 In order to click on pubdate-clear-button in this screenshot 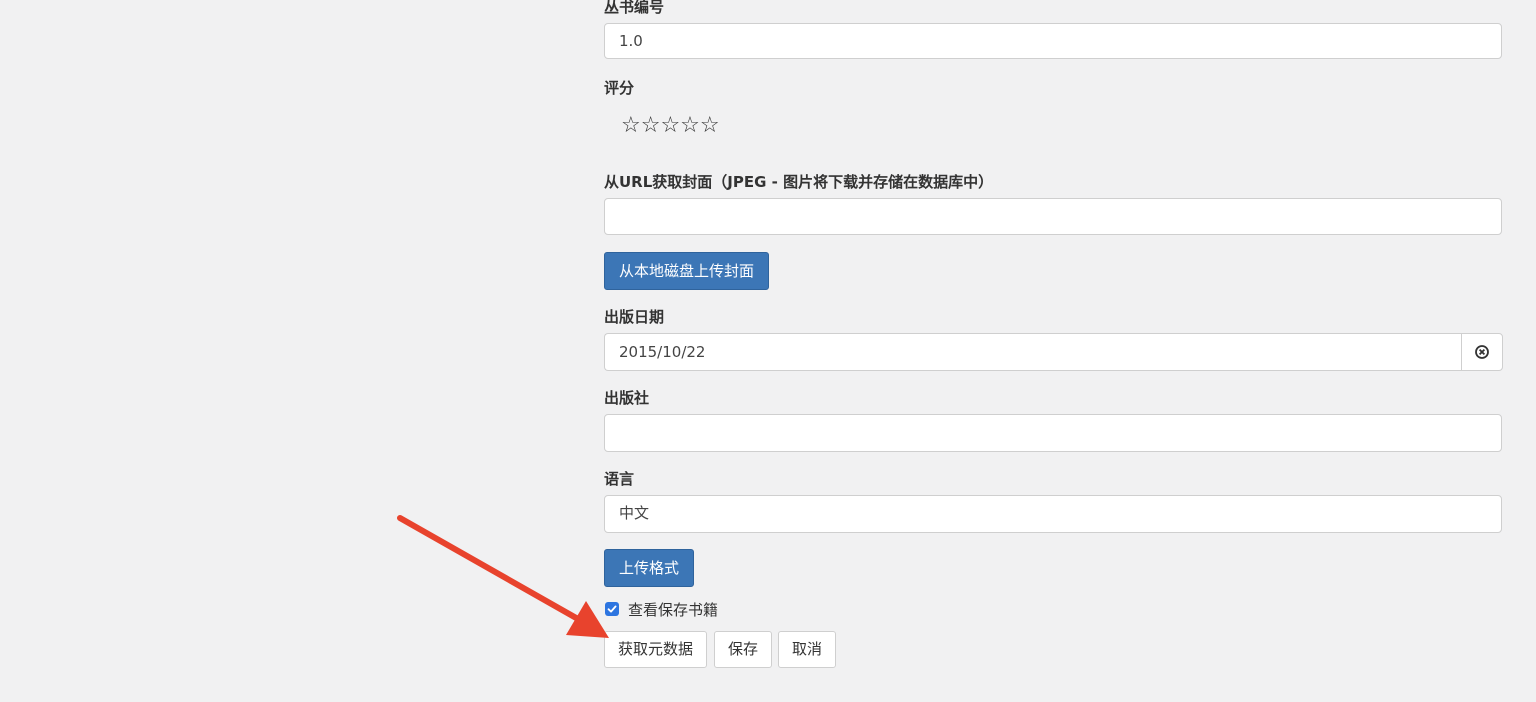, I will do `click(1482, 352)`.